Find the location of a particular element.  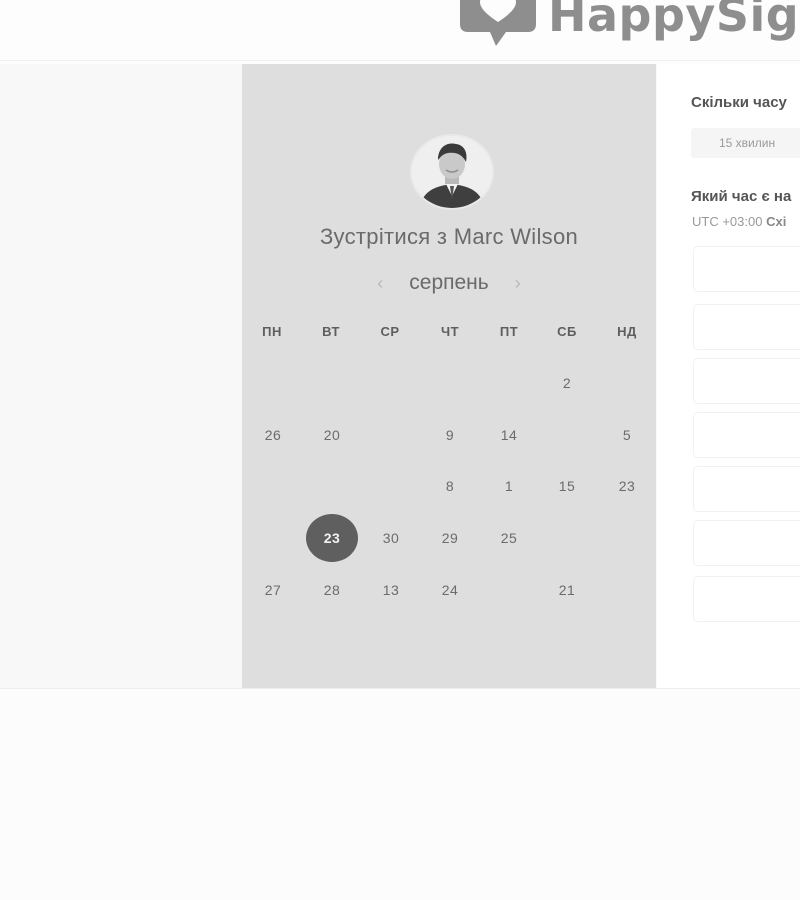

calendar-day: 13 is located at coordinates (391, 590).